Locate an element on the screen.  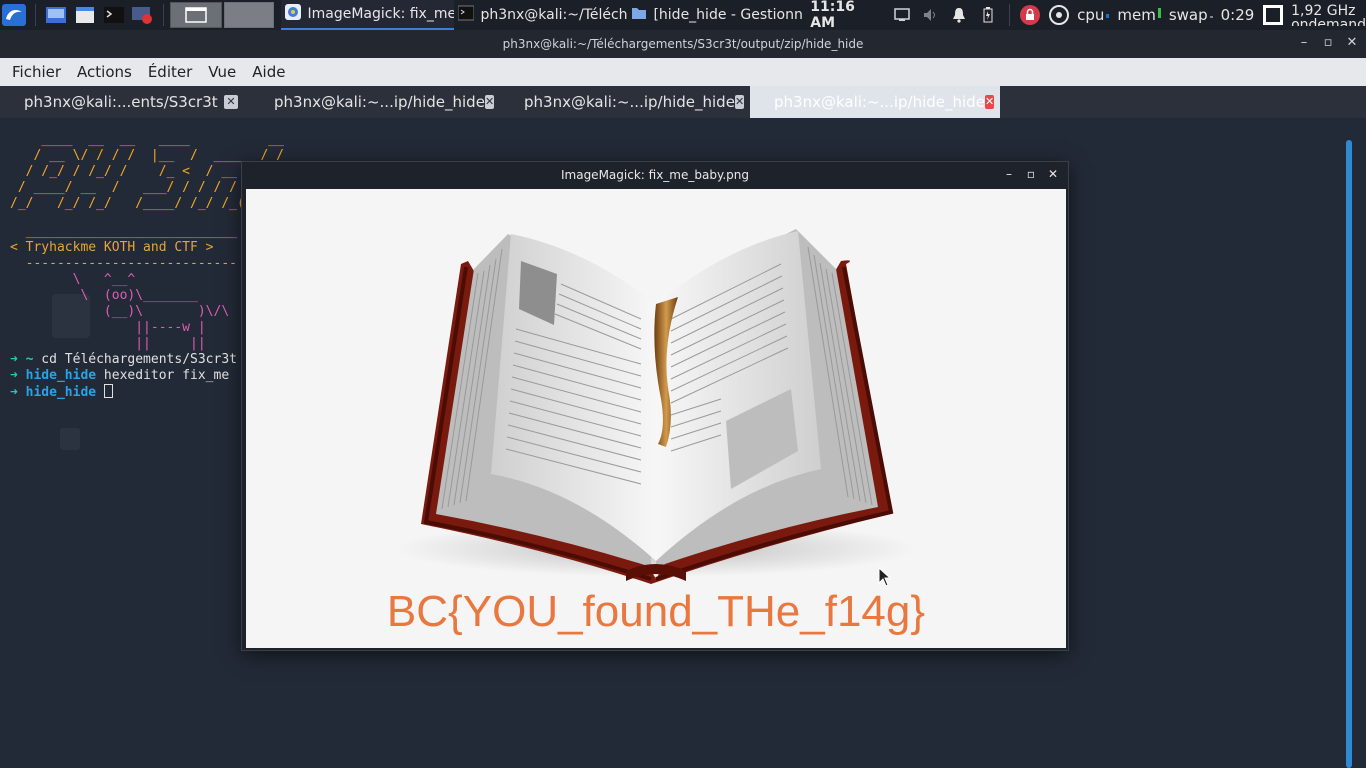
cpu-graph is located at coordinates (1108, 16).